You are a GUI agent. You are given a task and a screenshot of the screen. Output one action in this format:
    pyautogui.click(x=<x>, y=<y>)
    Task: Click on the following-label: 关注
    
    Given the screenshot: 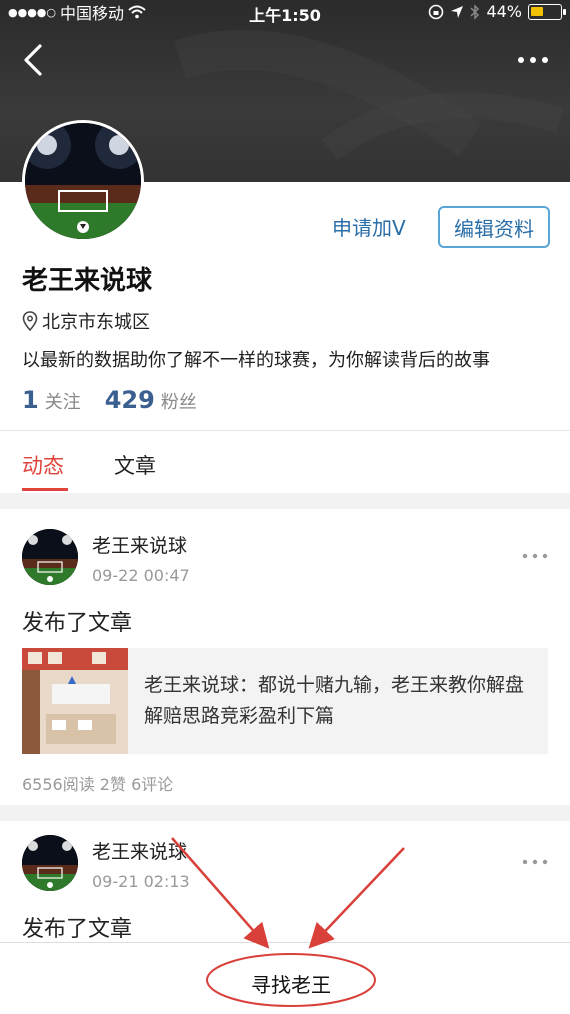 What is the action you would take?
    pyautogui.click(x=63, y=401)
    